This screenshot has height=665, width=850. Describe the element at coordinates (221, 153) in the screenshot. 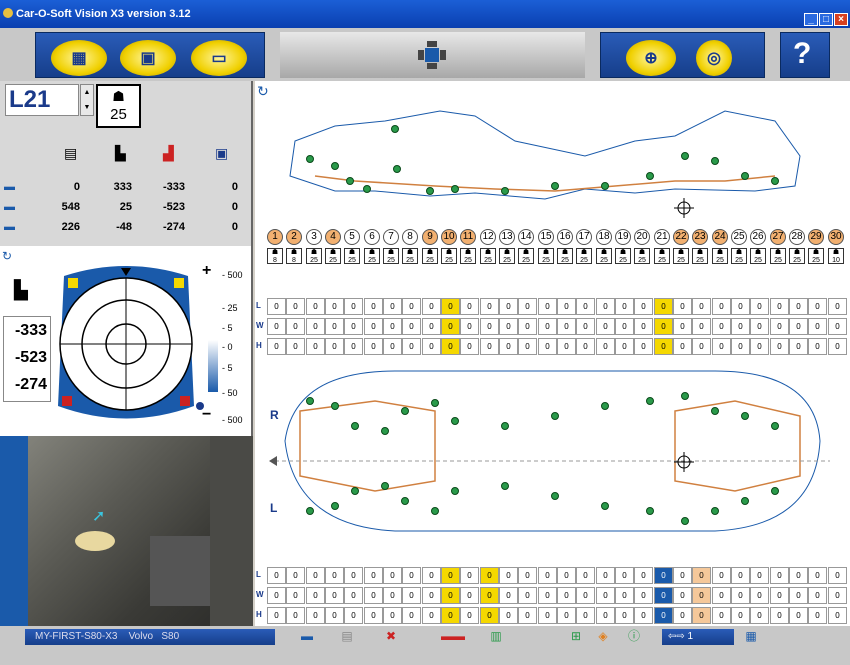

I see `save-icon: ▣` at that location.